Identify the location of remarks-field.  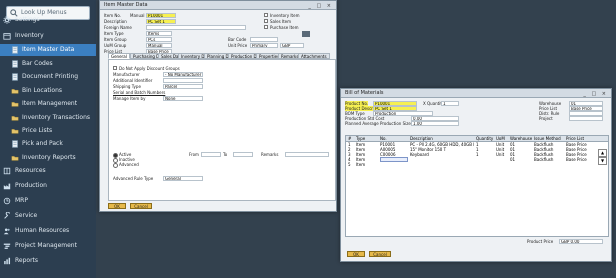
(307, 154).